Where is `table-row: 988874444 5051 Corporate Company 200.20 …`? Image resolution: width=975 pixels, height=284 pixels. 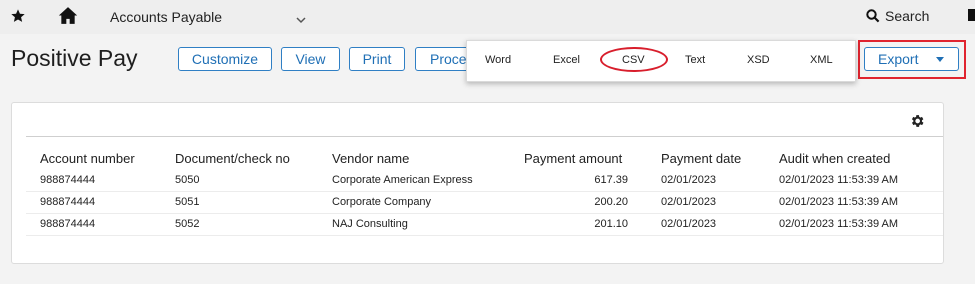
table-row: 988874444 5051 Corporate Company 200.20 … is located at coordinates (484, 203).